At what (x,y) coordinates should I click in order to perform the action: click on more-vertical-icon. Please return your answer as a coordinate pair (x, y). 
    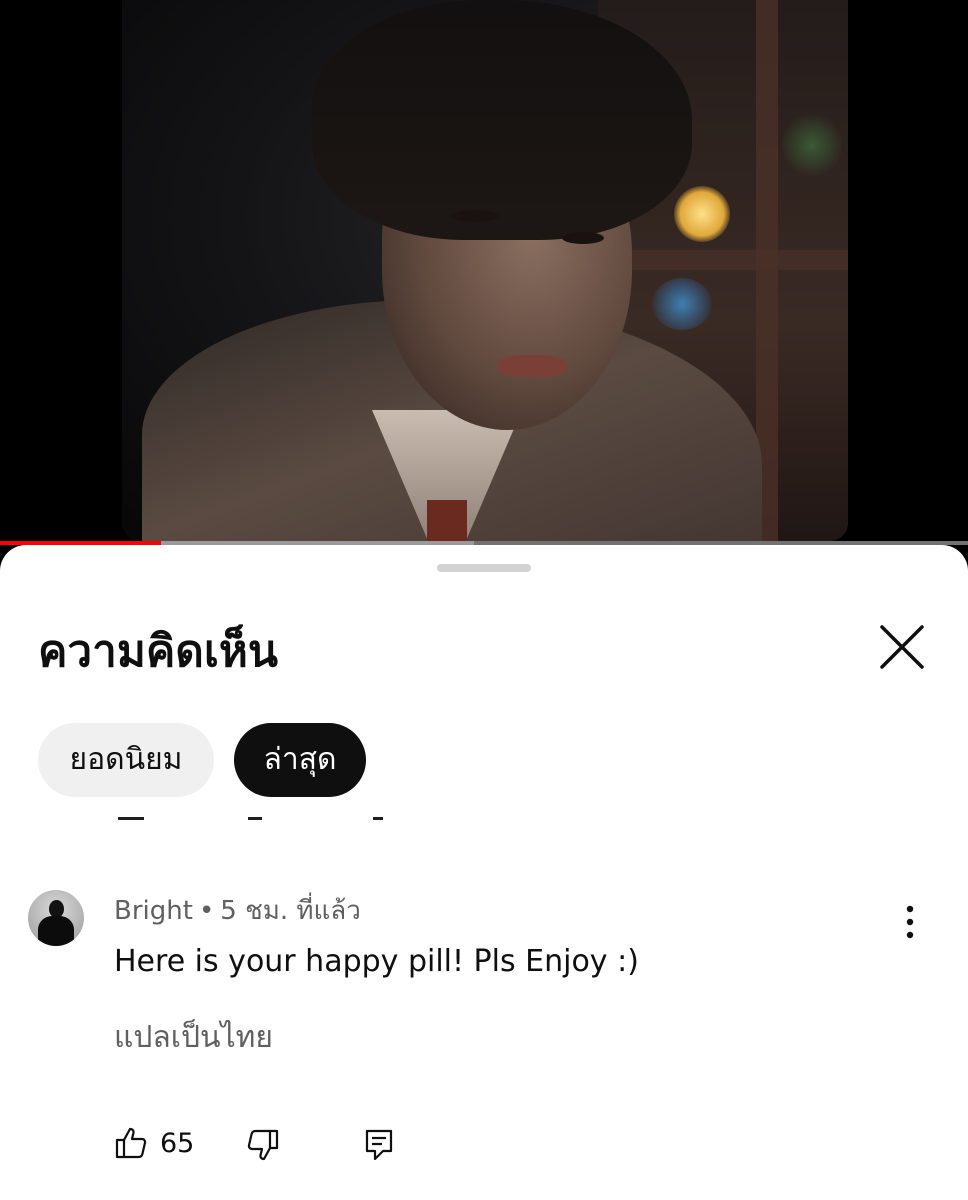
    Looking at the image, I should click on (910, 922).